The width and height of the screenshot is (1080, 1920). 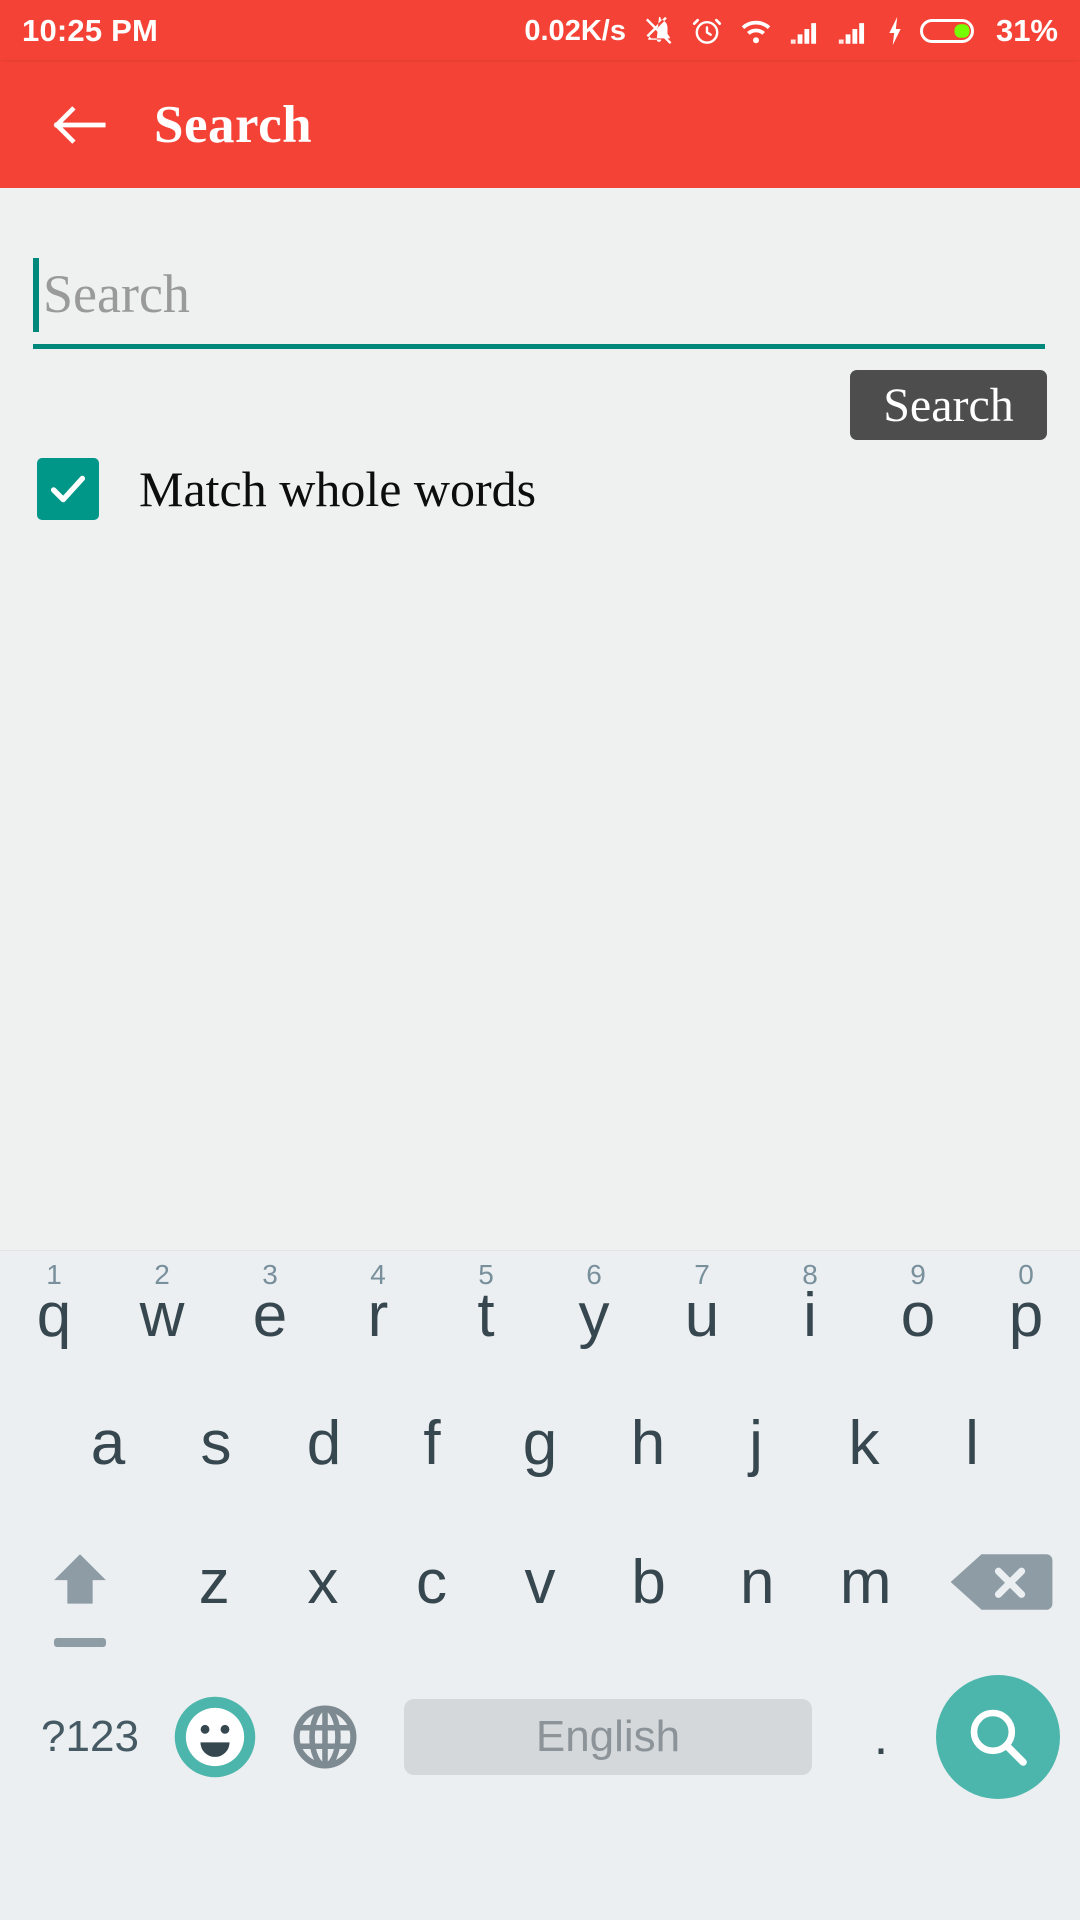 I want to click on key-w: 2w, so click(x=162, y=1315).